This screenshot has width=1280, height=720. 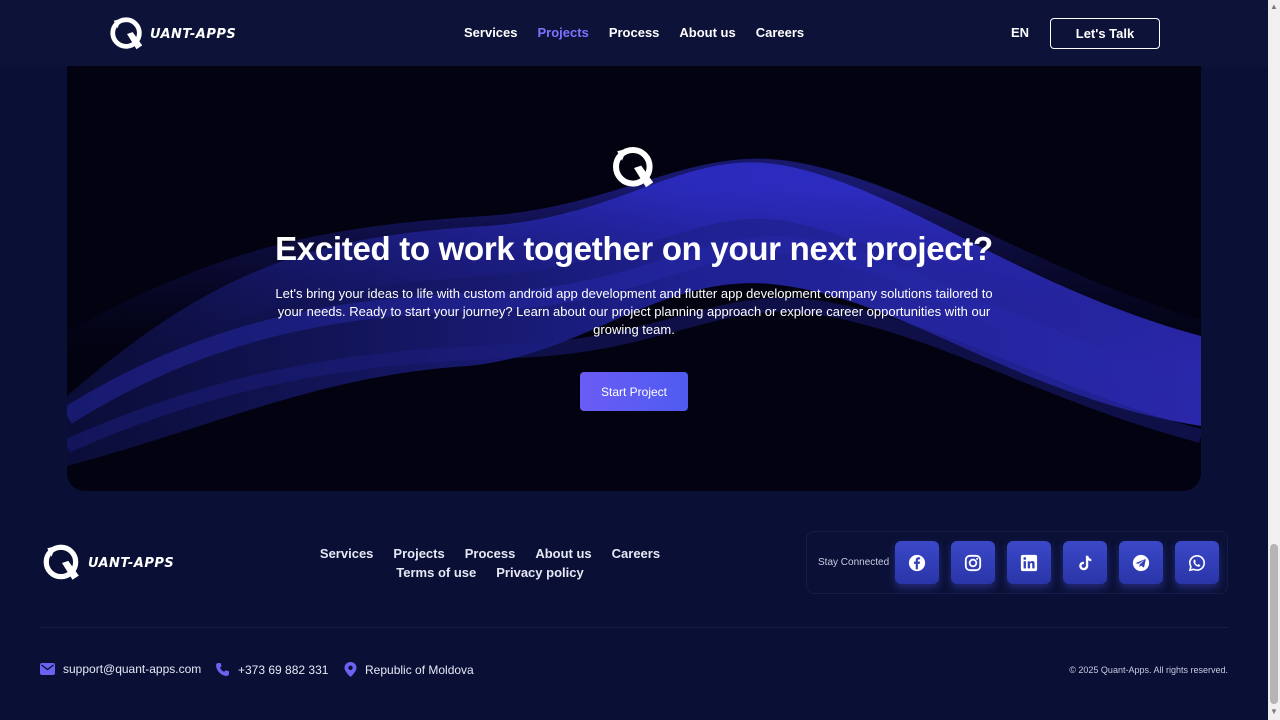 I want to click on mail-icon, so click(x=47, y=669).